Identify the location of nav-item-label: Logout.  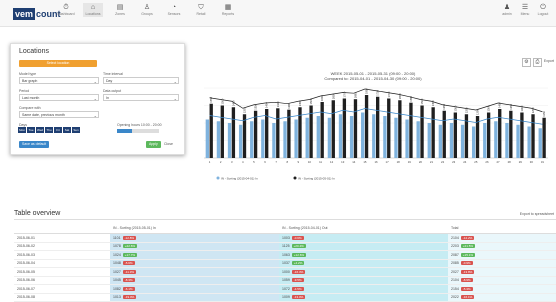
(543, 14).